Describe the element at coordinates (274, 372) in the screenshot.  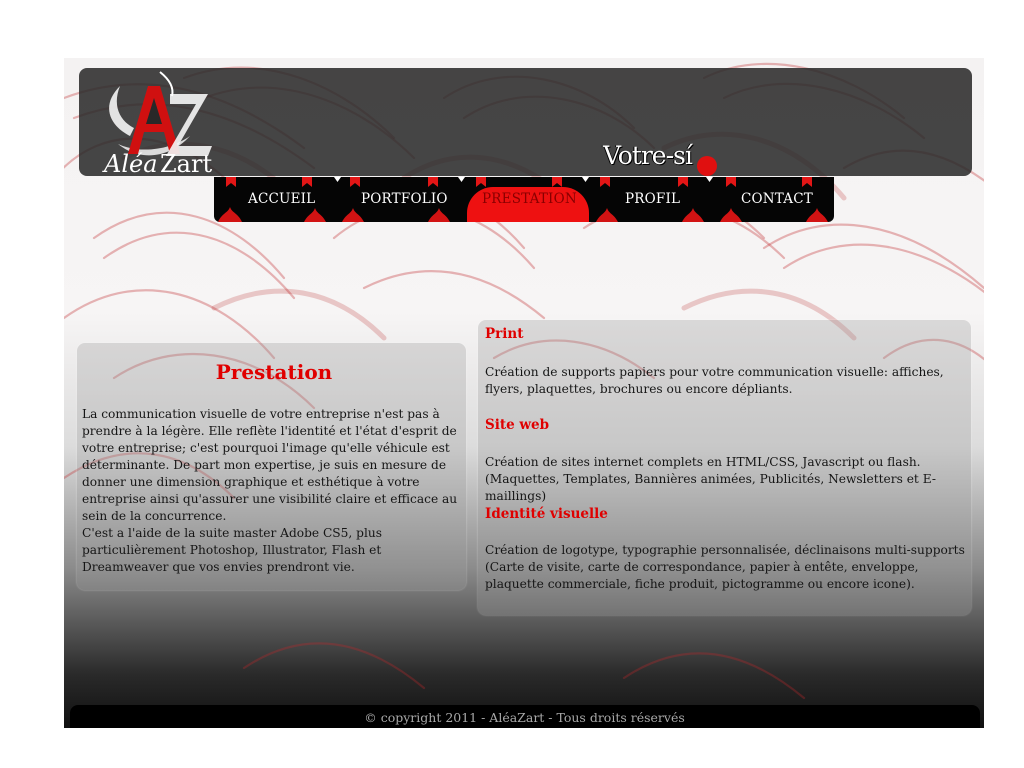
I see `page-title: Prestation` at that location.